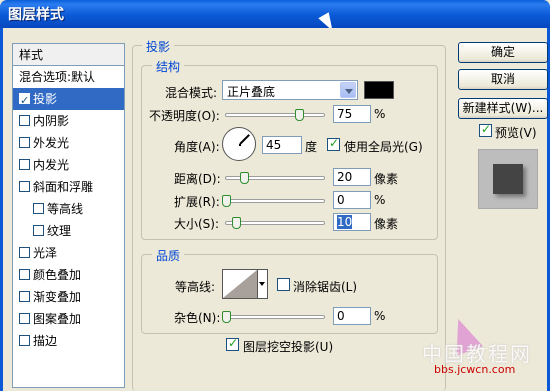 The height and width of the screenshot is (391, 550). What do you see at coordinates (36, 15) in the screenshot?
I see `window-title: 图层样式` at bounding box center [36, 15].